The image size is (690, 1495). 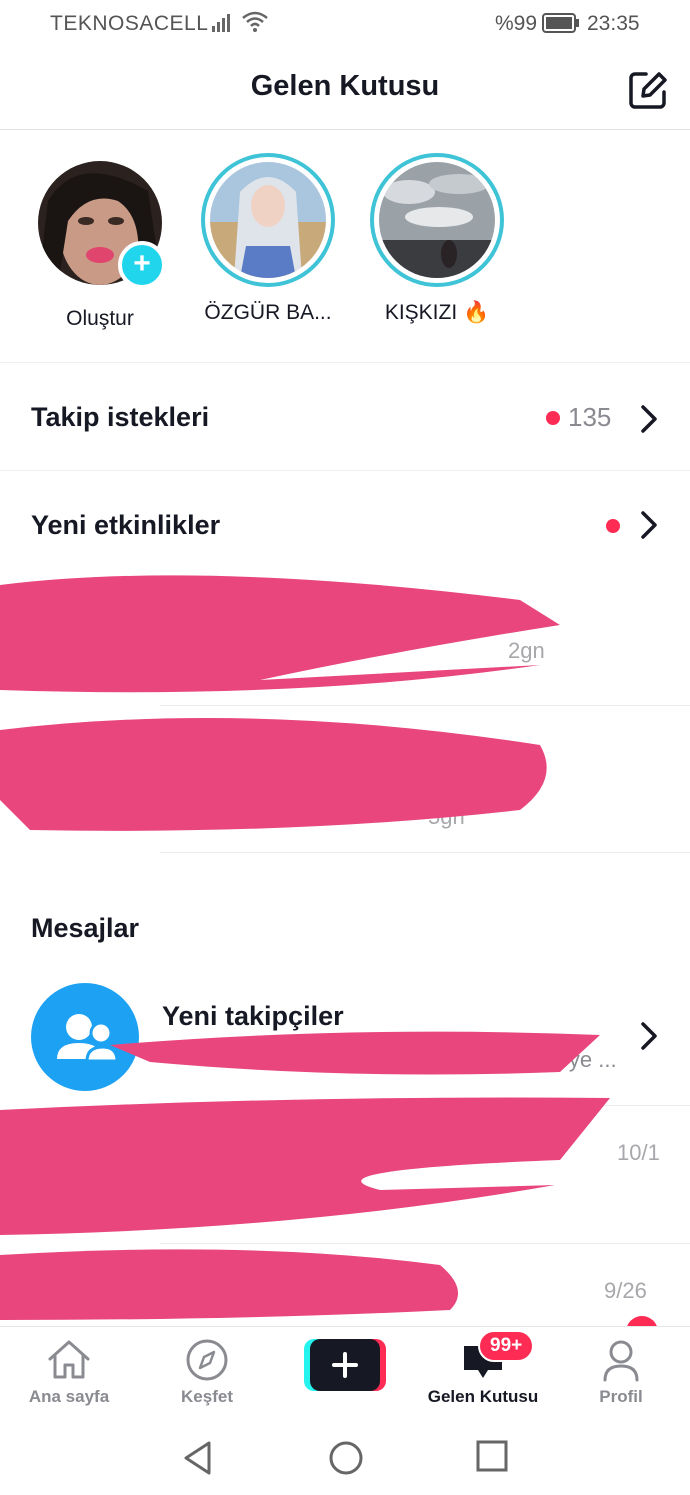 What do you see at coordinates (621, 1396) in the screenshot?
I see `nav-profile-label: Profil` at bounding box center [621, 1396].